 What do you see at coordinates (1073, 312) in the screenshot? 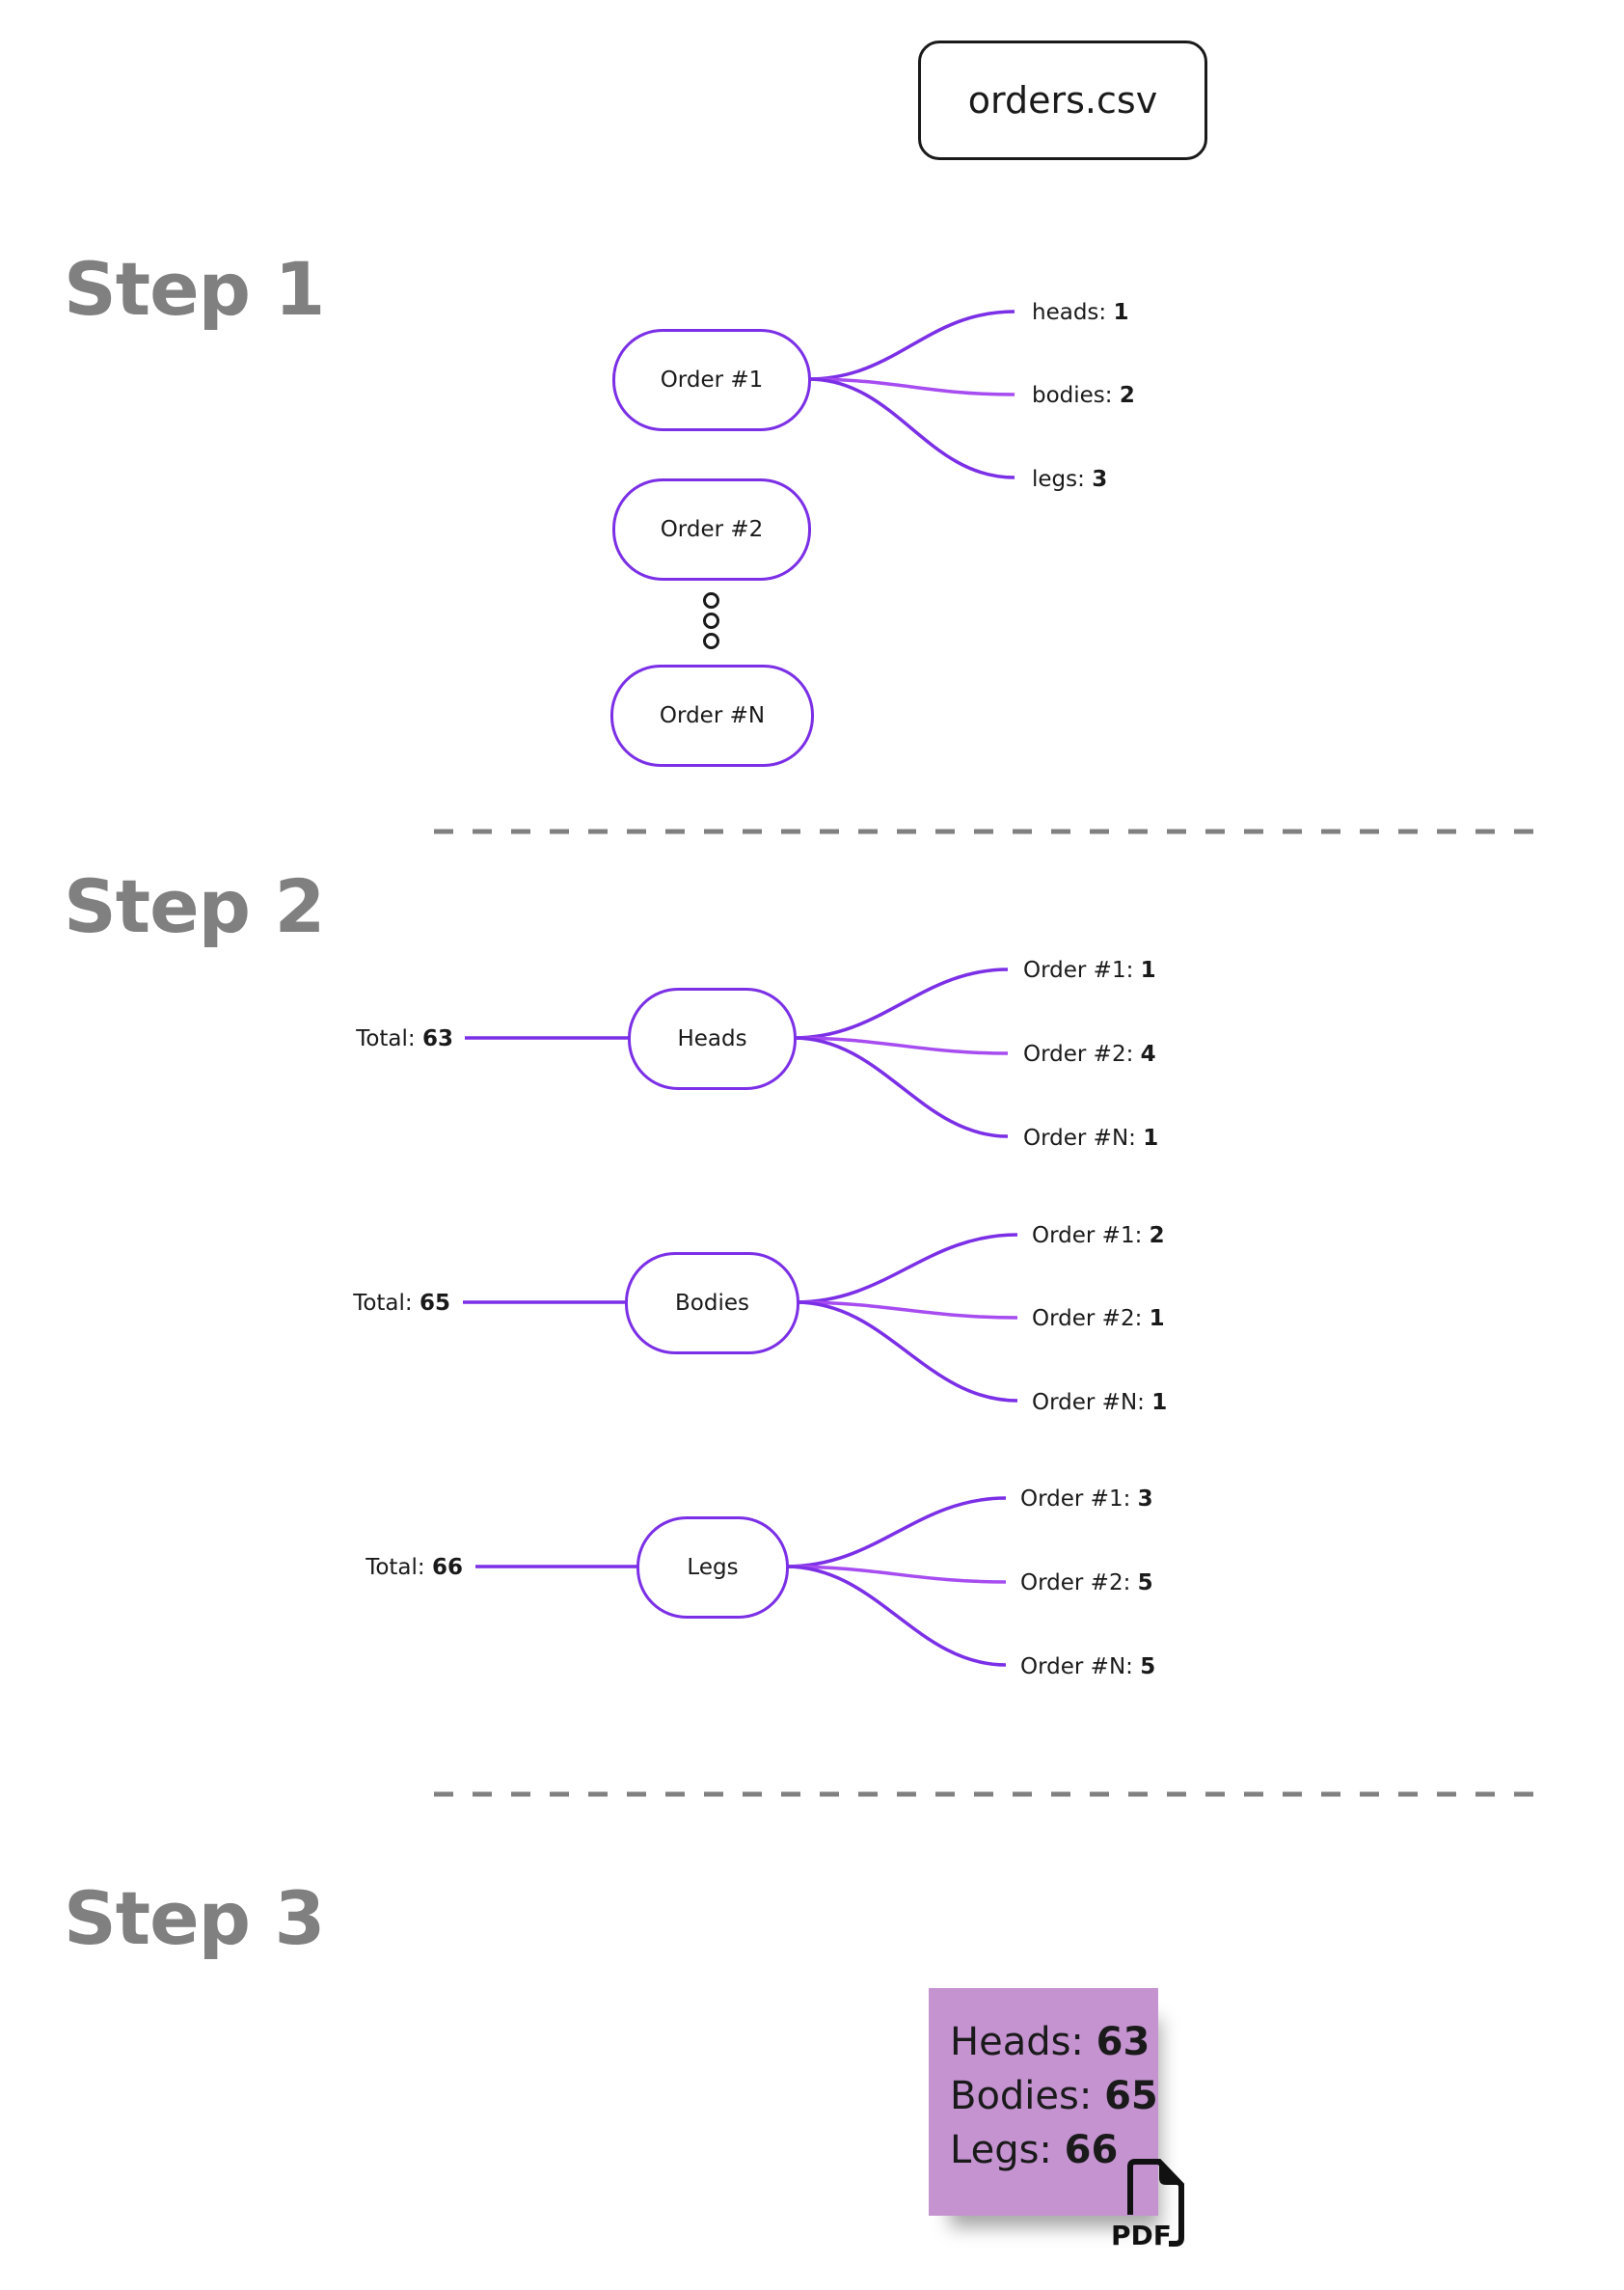
I see `item-name: heads:` at bounding box center [1073, 312].